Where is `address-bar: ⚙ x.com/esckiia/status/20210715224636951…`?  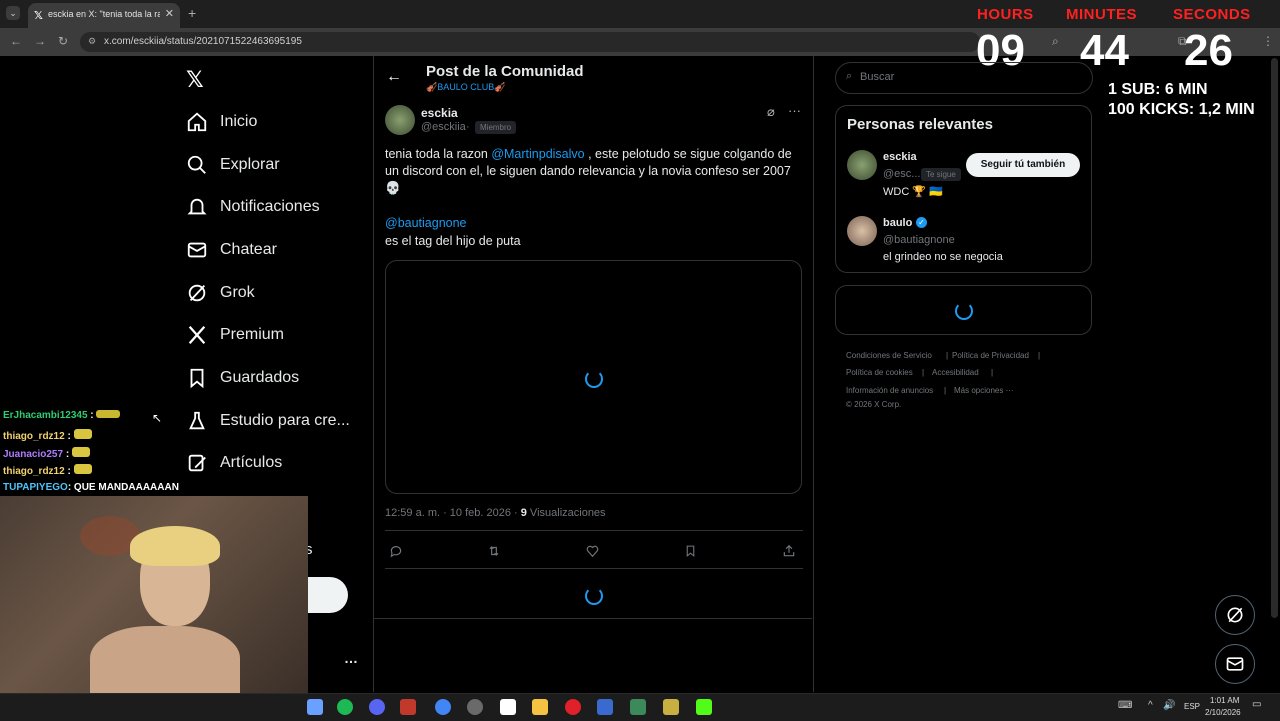 address-bar: ⚙ x.com/esckiia/status/20210715224636951… is located at coordinates (530, 42).